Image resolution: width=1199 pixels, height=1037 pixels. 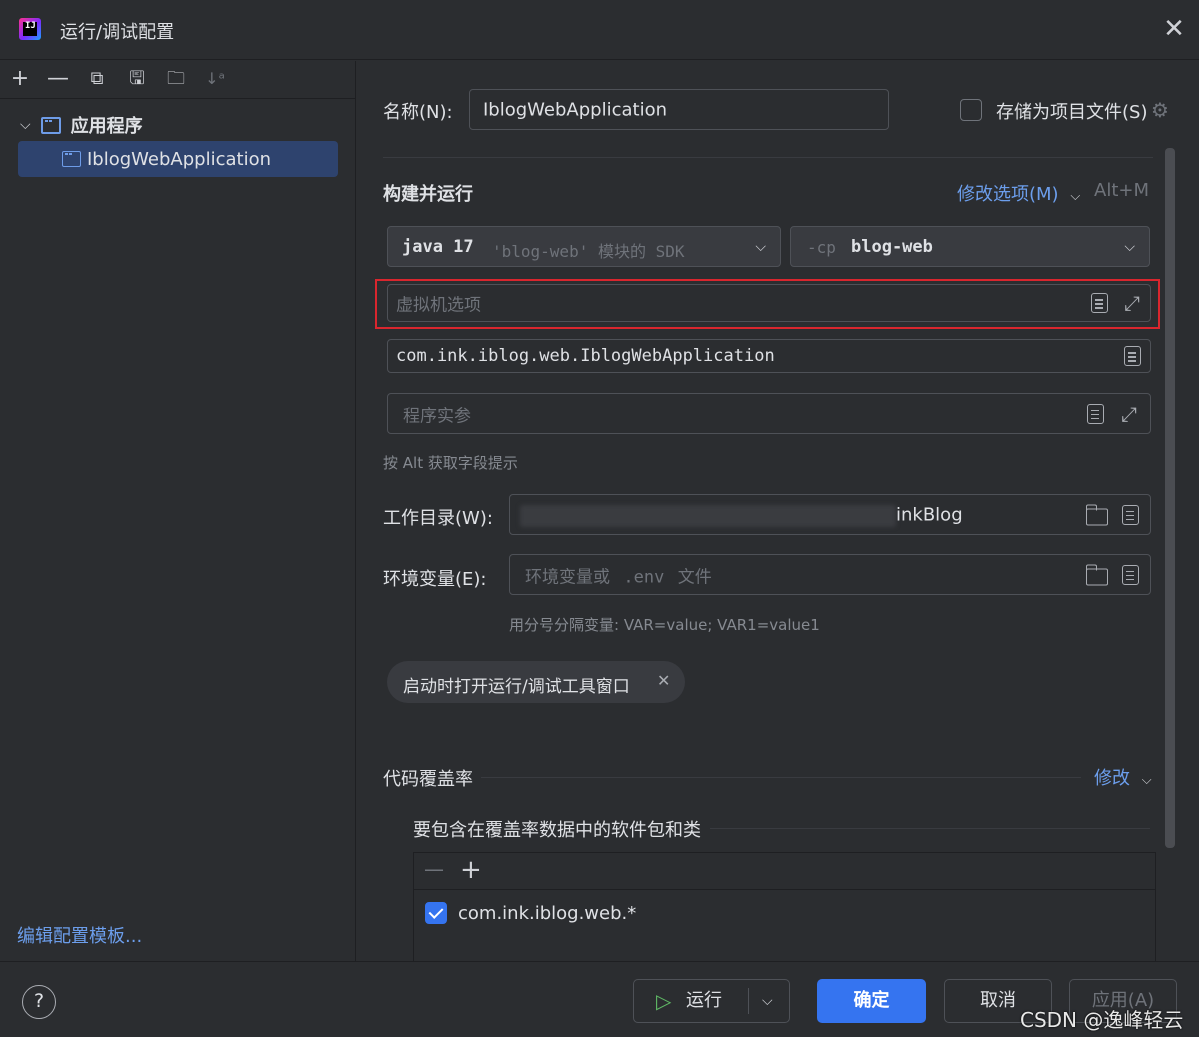 I want to click on classpath-dropdown: -cp blog-web ⌵, so click(x=970, y=246).